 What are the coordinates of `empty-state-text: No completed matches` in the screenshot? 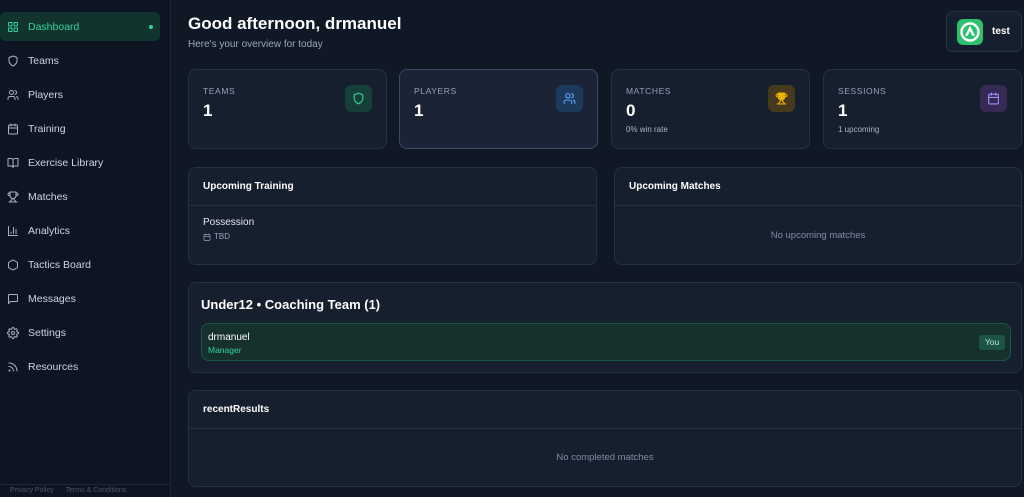 It's located at (605, 457).